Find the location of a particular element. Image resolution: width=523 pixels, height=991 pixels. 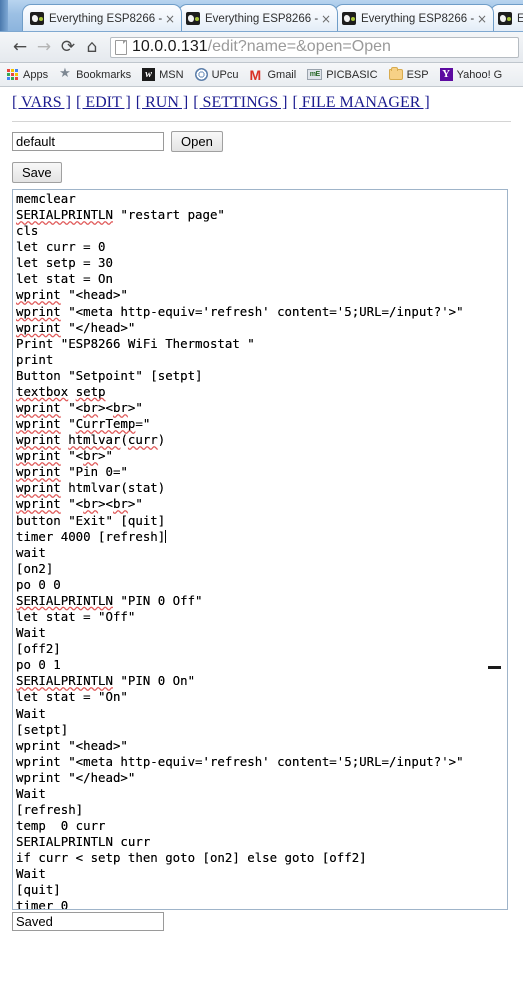

bookmark-yahoo: Y Yahoo! G is located at coordinates (471, 74).